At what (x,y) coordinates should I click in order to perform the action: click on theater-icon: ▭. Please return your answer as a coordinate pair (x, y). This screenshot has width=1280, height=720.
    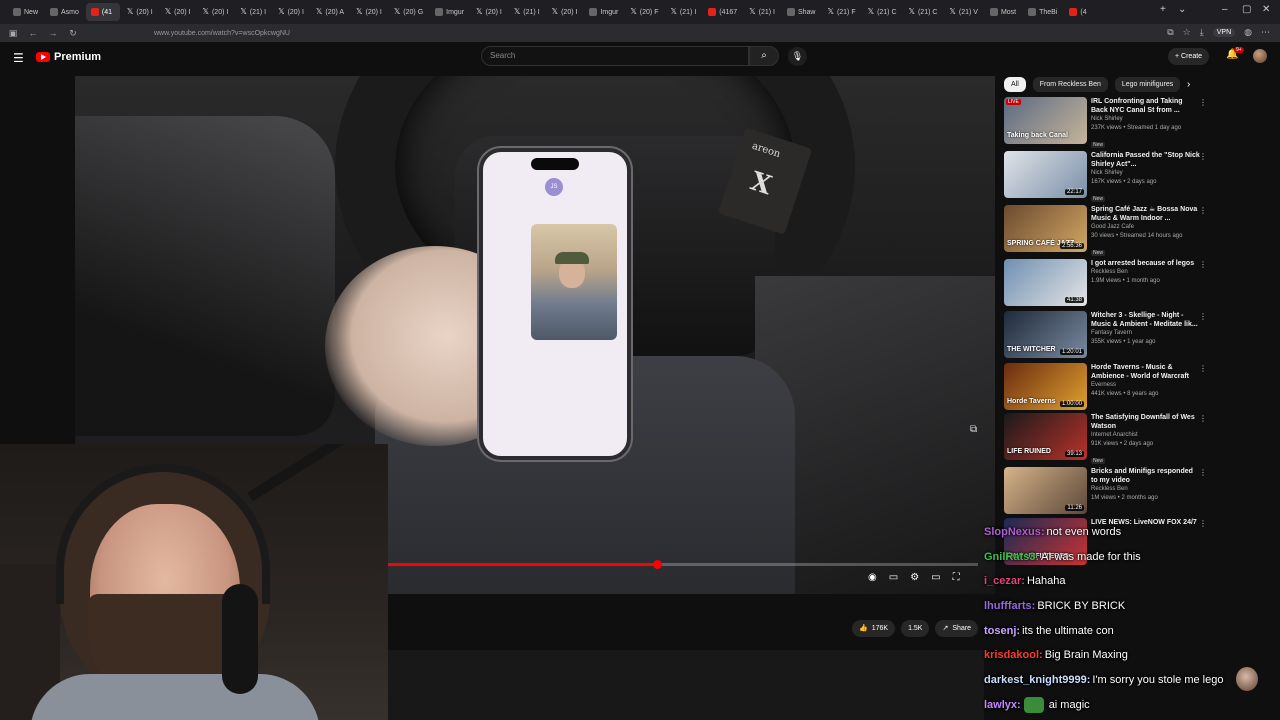
    Looking at the image, I should click on (935, 577).